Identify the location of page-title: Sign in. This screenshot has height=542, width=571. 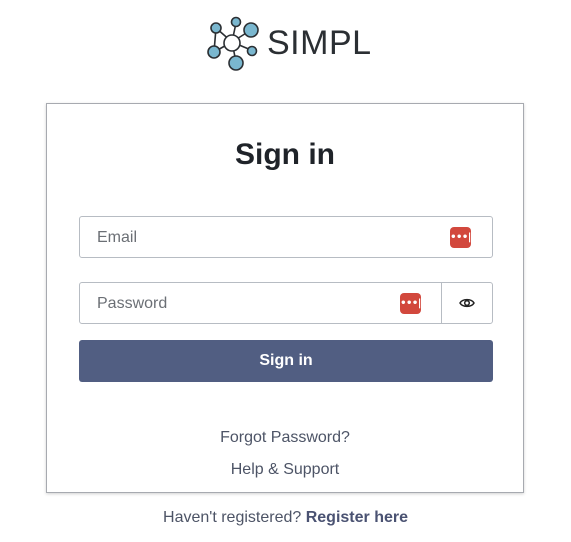
(285, 154).